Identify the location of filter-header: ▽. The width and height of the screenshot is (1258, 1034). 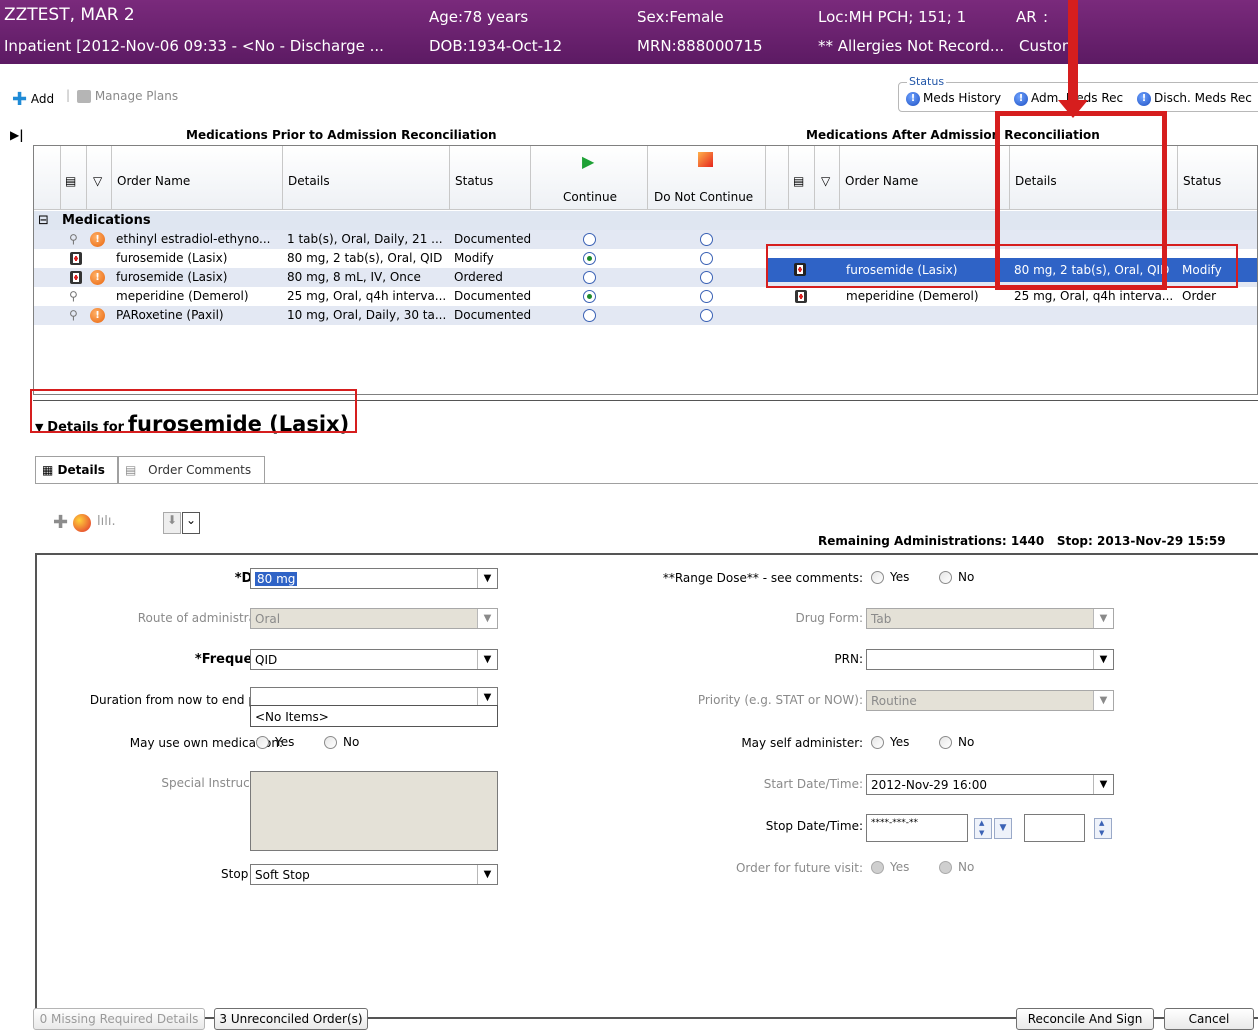
(99, 178).